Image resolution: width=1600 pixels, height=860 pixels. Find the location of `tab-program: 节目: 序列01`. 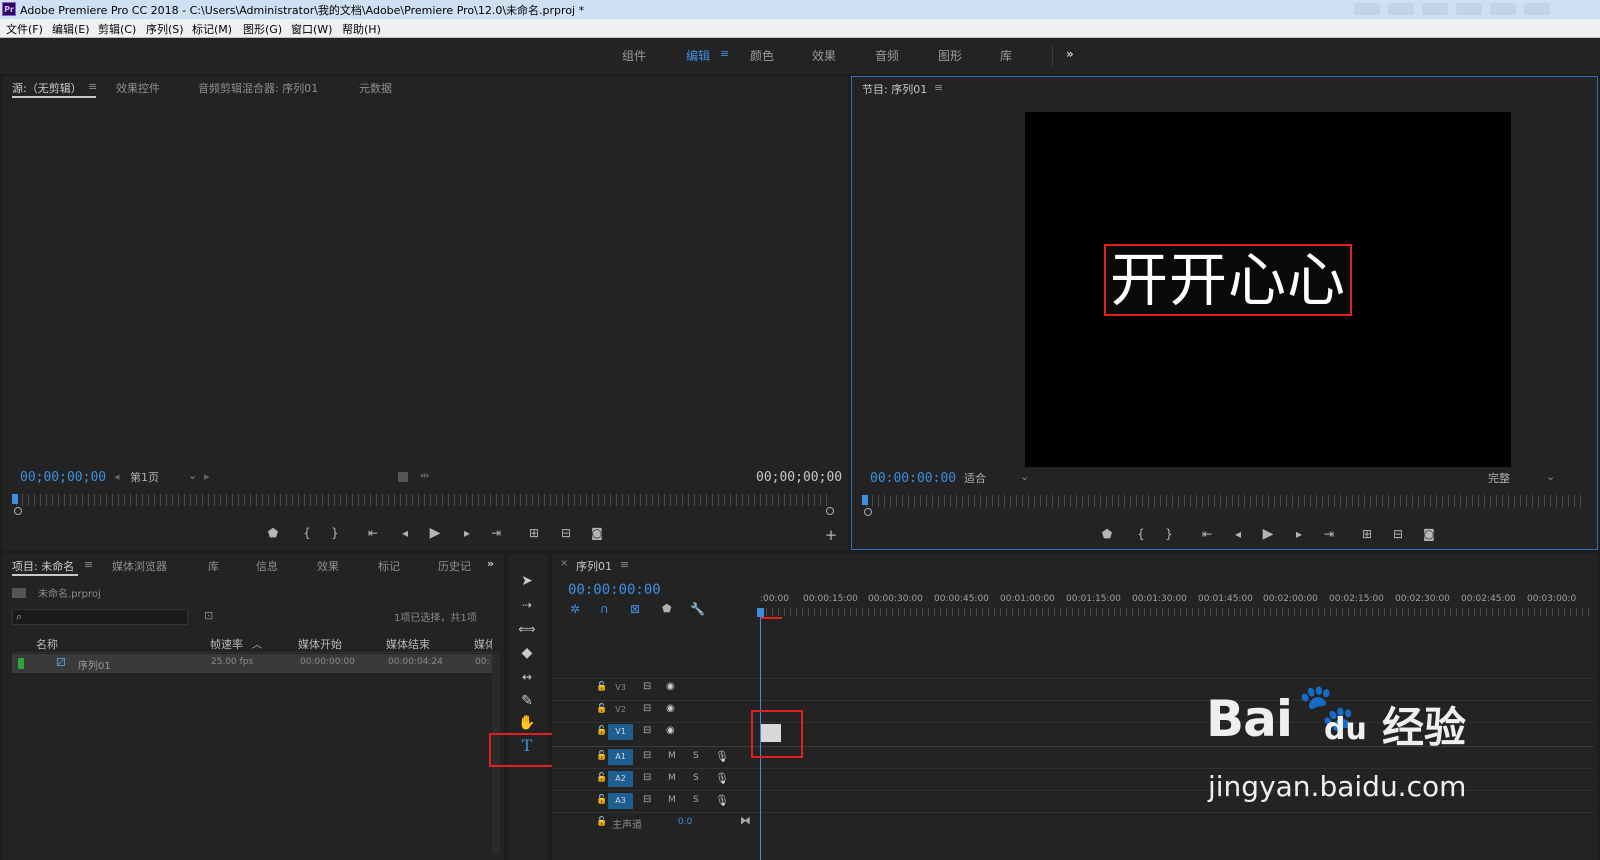

tab-program: 节目: 序列01 is located at coordinates (894, 89).